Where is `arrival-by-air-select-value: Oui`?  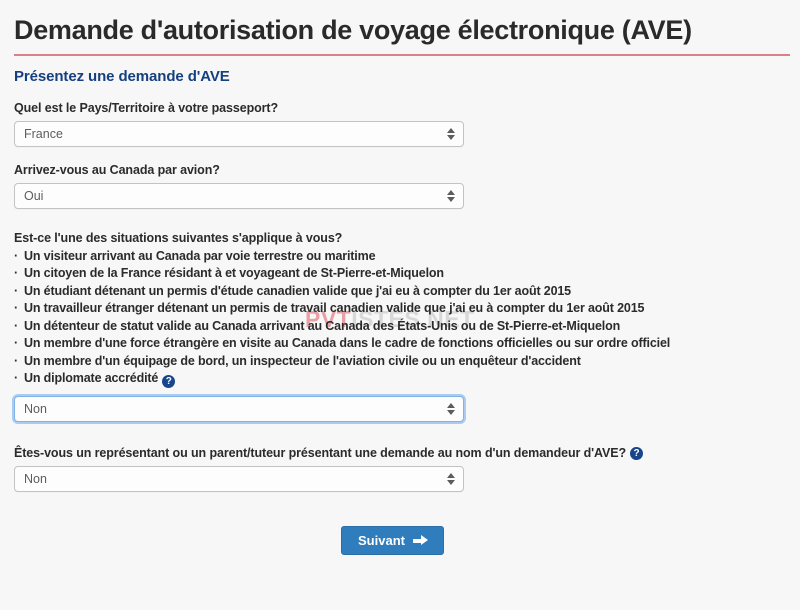 arrival-by-air-select-value: Oui is located at coordinates (34, 195).